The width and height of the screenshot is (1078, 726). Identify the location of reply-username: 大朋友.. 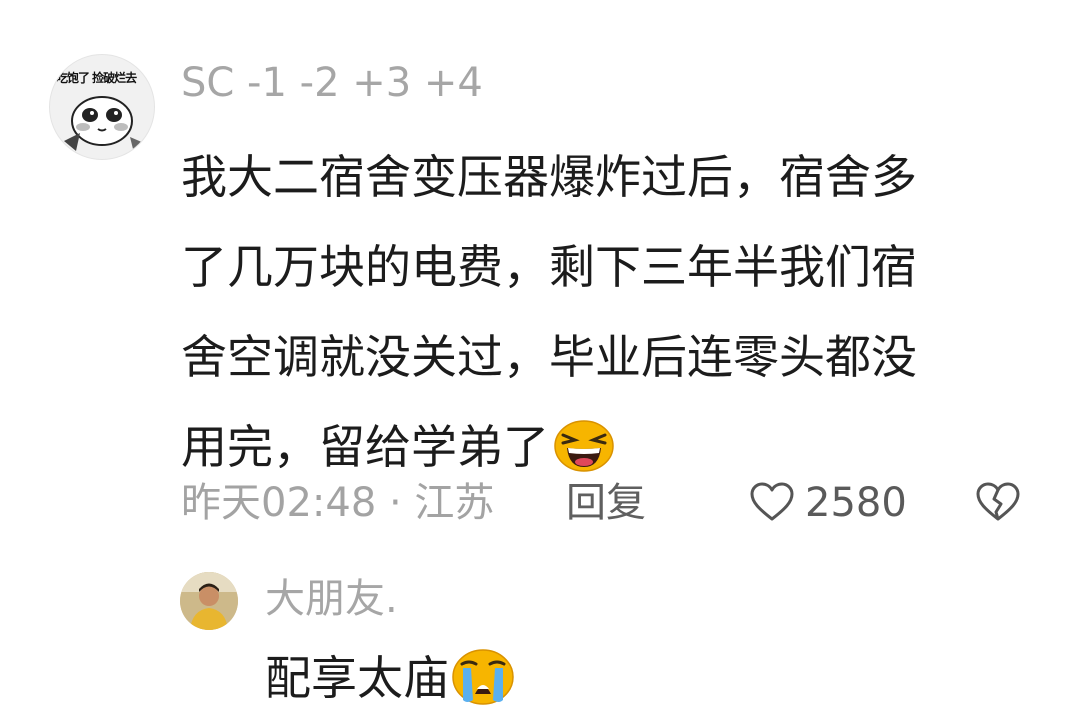
(331, 599).